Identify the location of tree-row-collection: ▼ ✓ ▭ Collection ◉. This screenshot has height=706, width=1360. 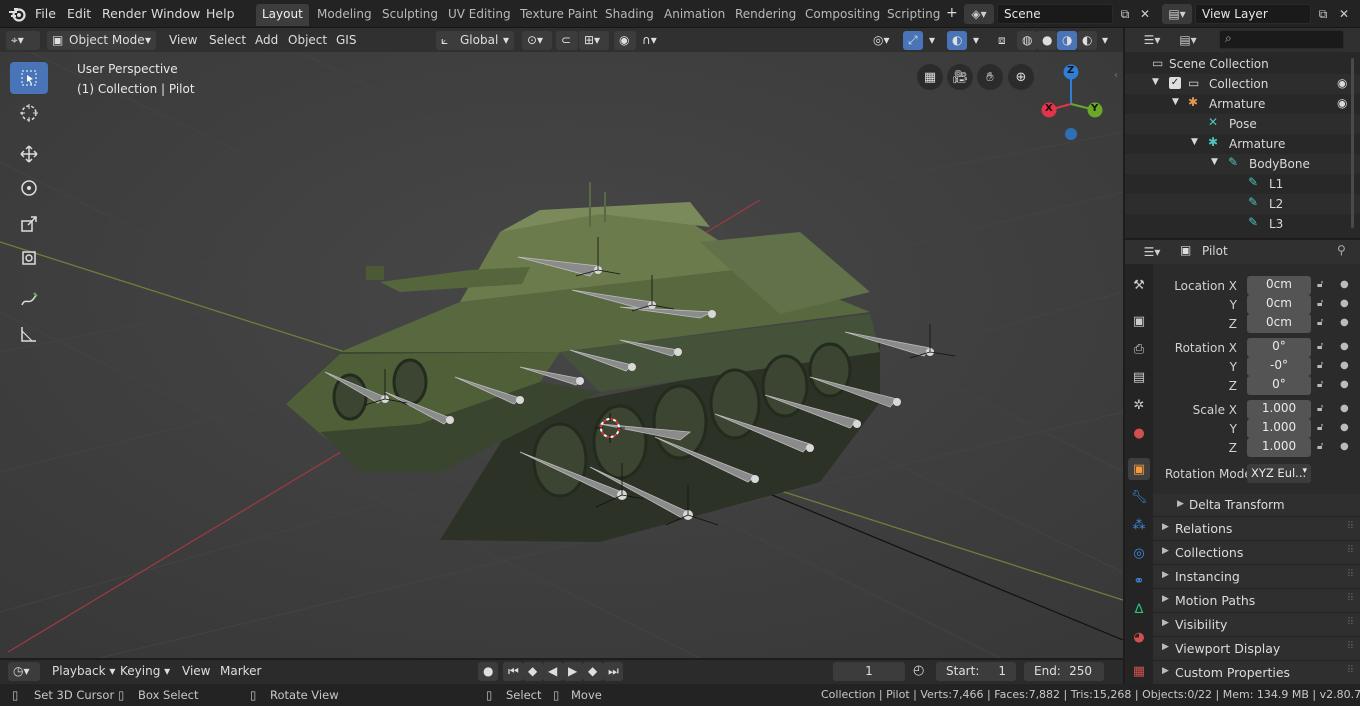
(1242, 84).